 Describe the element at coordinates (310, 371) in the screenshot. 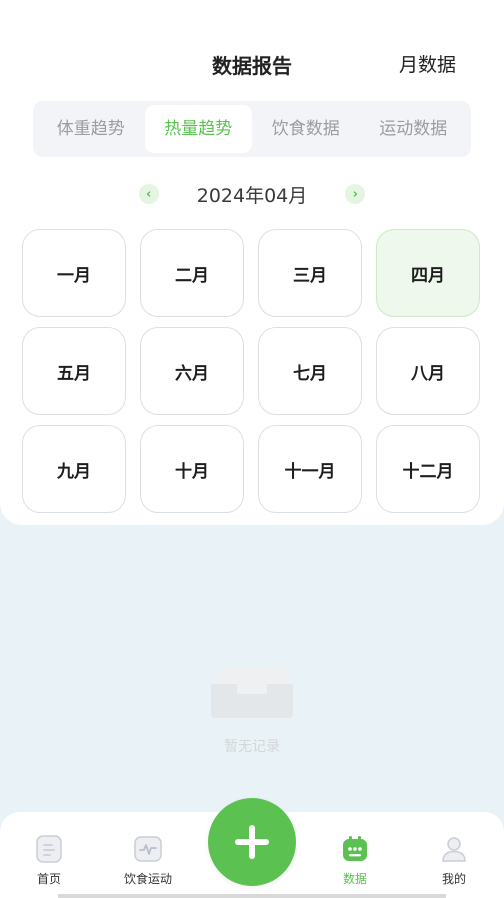

I see `month-cell: 七月` at that location.